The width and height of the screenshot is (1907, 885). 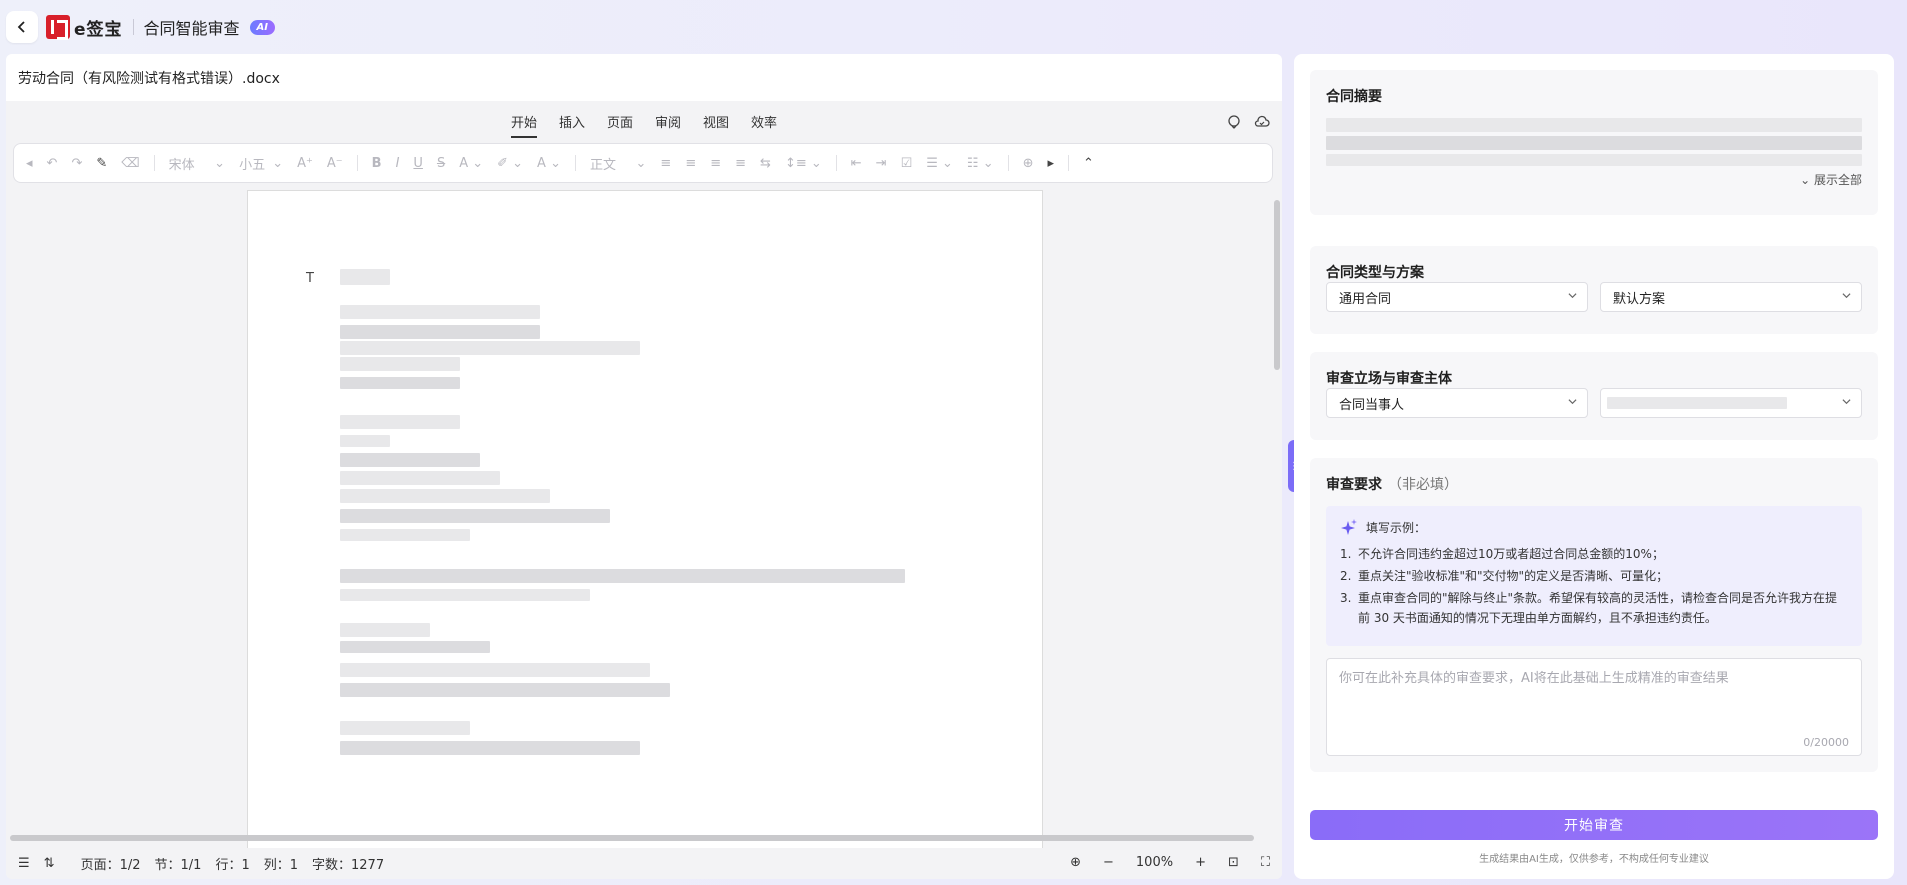 What do you see at coordinates (1831, 179) in the screenshot?
I see `show-all-link: ⌄ 展示全部` at bounding box center [1831, 179].